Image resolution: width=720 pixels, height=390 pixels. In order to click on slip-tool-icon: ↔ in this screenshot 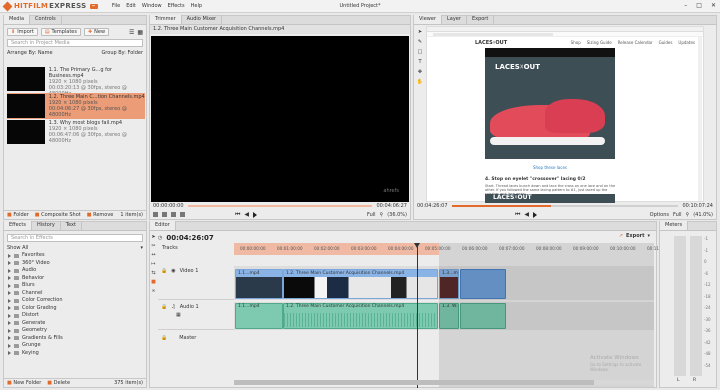, I will do `click(153, 255)`.